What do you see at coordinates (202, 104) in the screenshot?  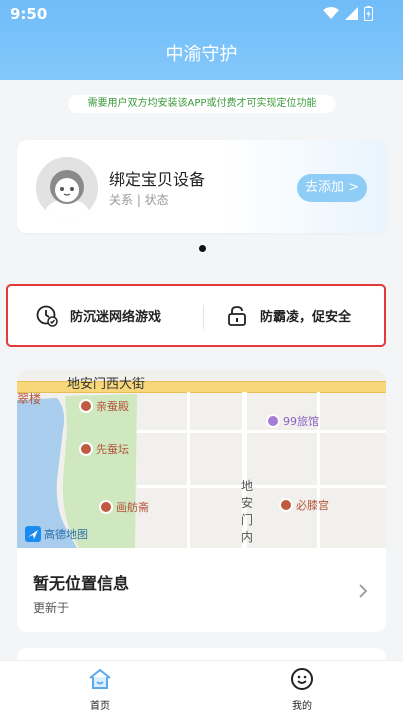 I see `location-notice: 需要用户双方均安装该APP或付费才可实现定位功能` at bounding box center [202, 104].